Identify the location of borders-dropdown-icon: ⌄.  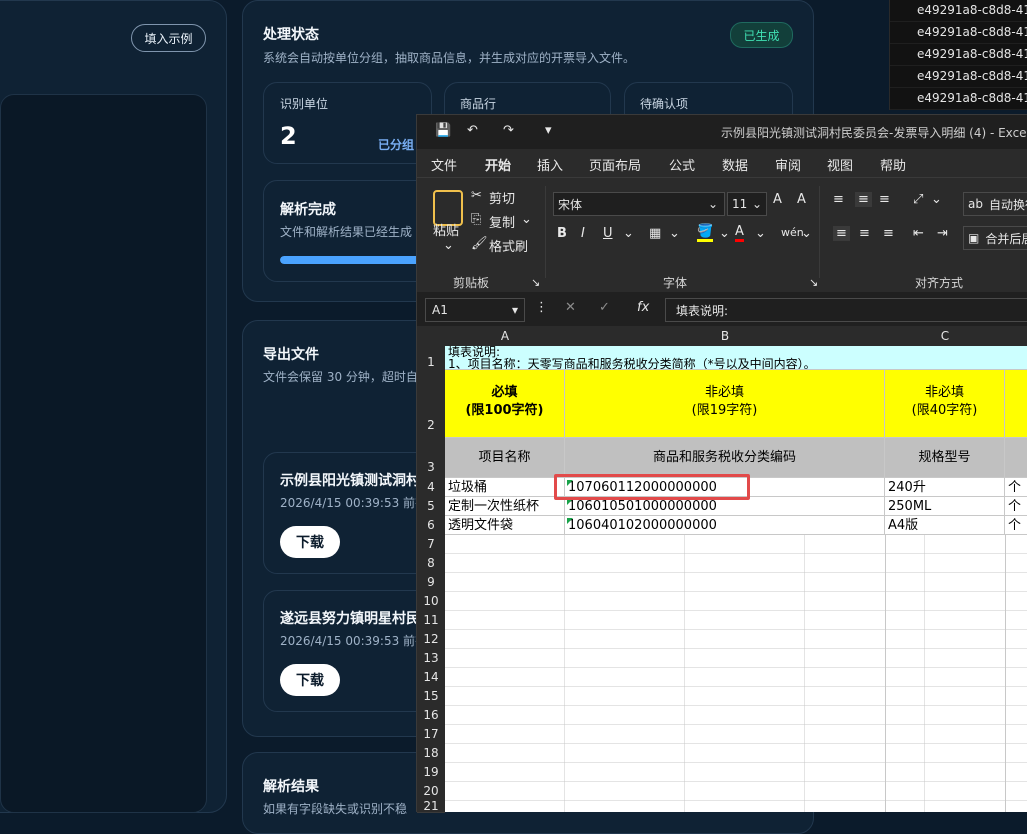
(674, 233).